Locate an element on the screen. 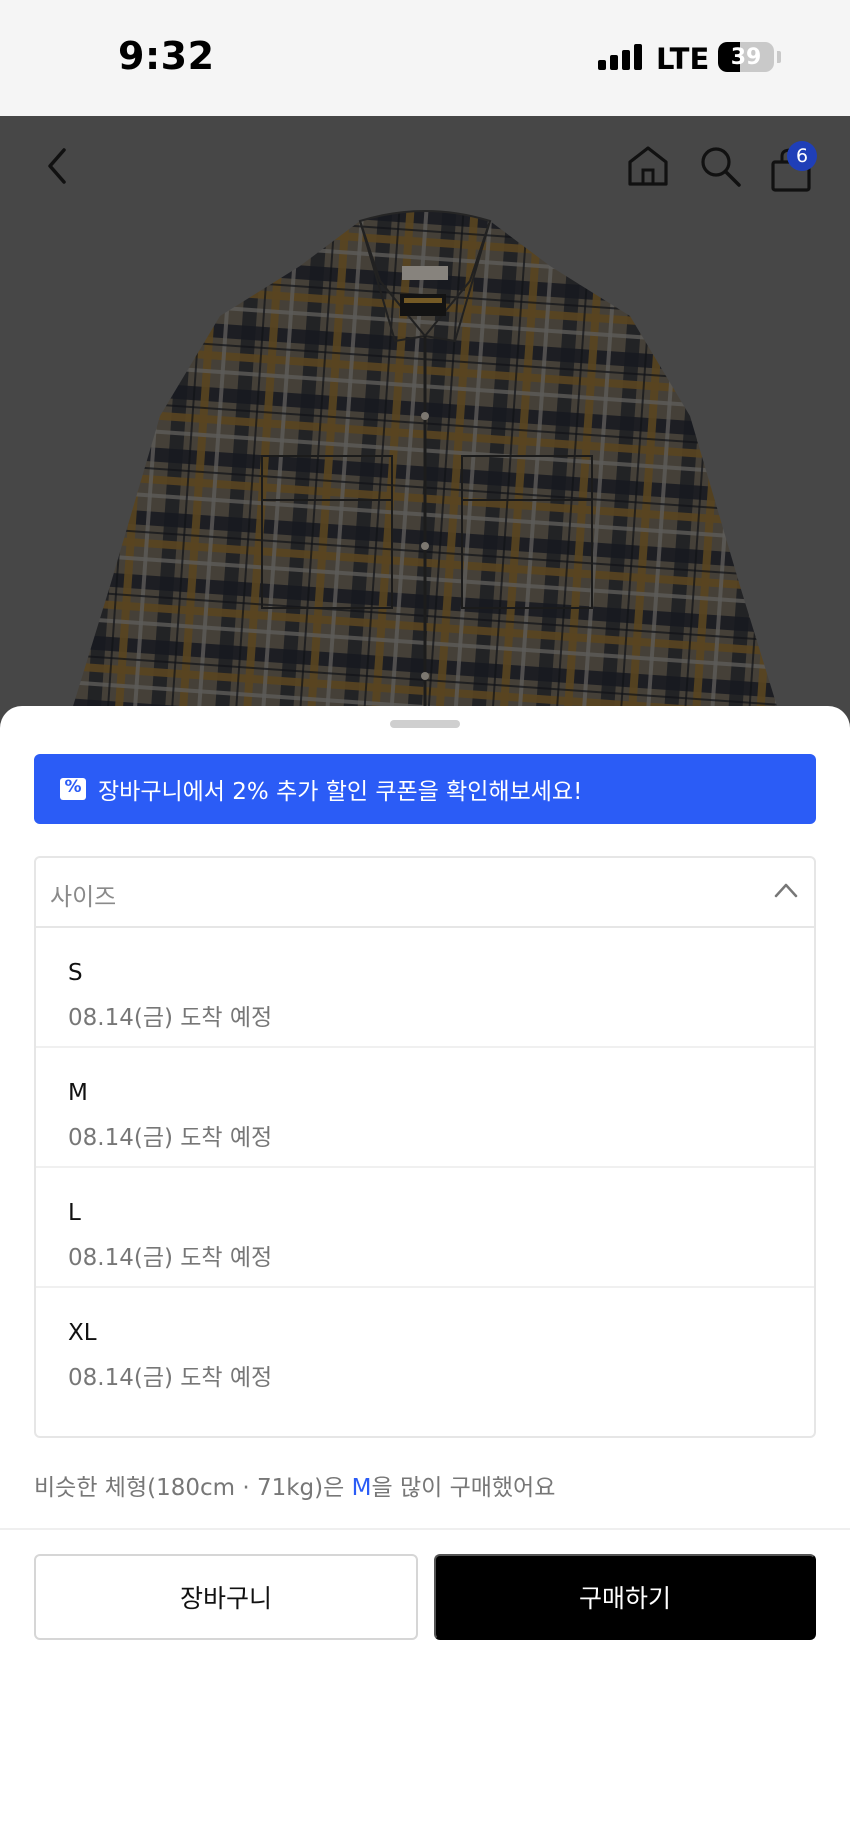 The width and height of the screenshot is (850, 1842). size-dropdown-header: 사이즈 is located at coordinates (425, 893).